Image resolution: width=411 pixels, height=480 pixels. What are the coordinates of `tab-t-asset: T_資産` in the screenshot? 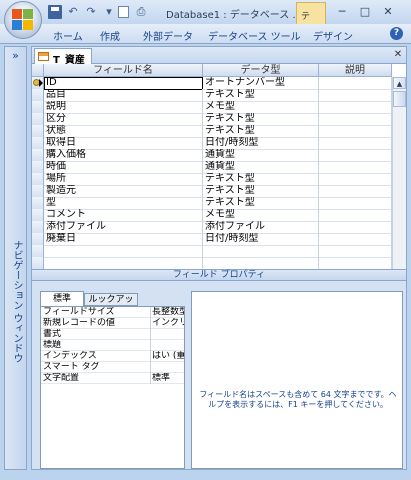 It's located at (63, 57).